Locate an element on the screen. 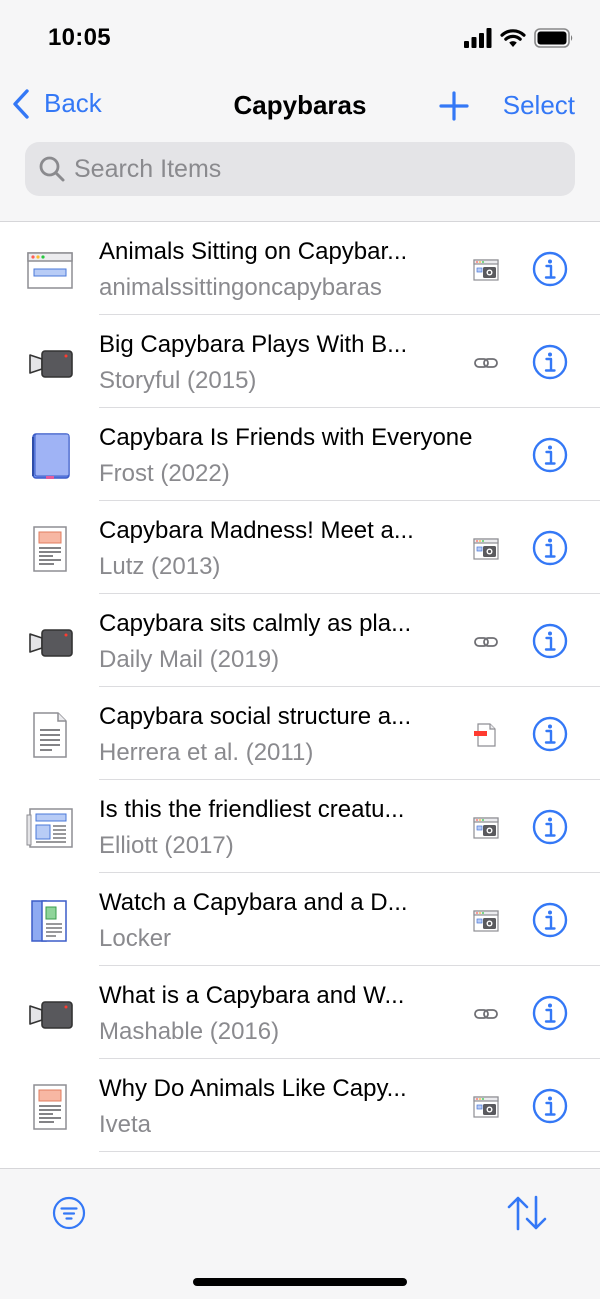 The height and width of the screenshot is (1299, 600). item-subtitle: Lutz (2013) is located at coordinates (160, 566).